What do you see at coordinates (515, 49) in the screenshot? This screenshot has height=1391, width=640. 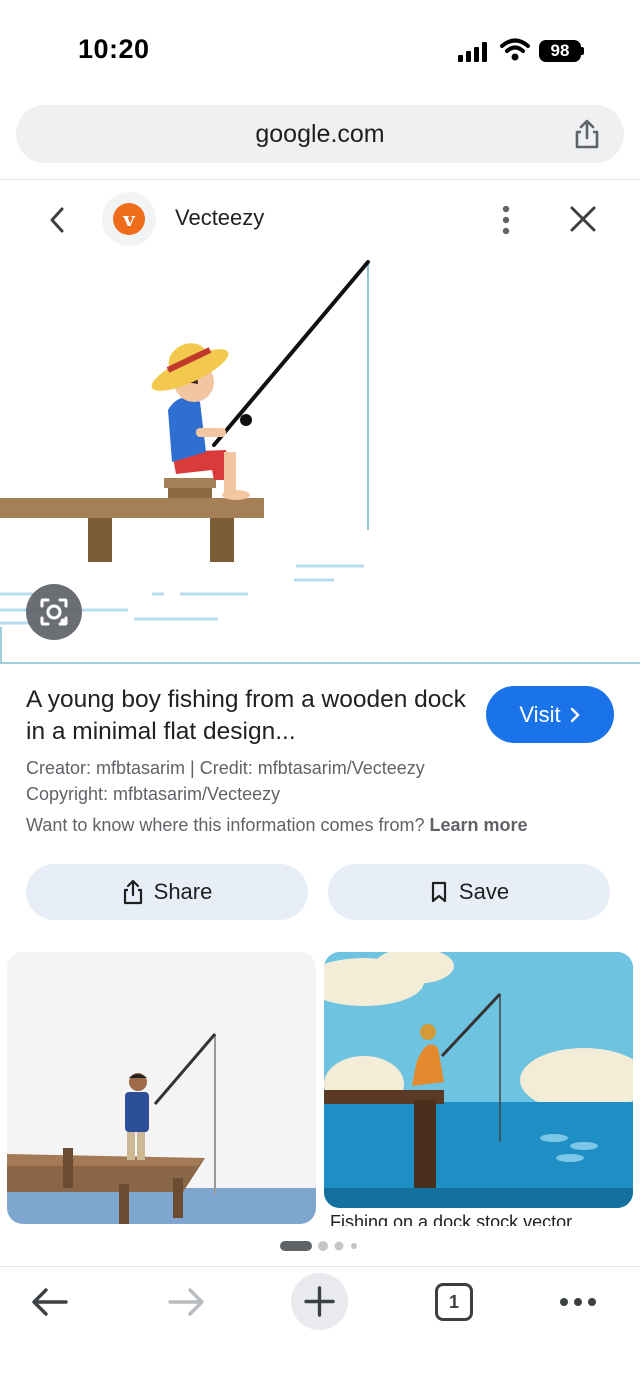 I see `wifi-icon` at bounding box center [515, 49].